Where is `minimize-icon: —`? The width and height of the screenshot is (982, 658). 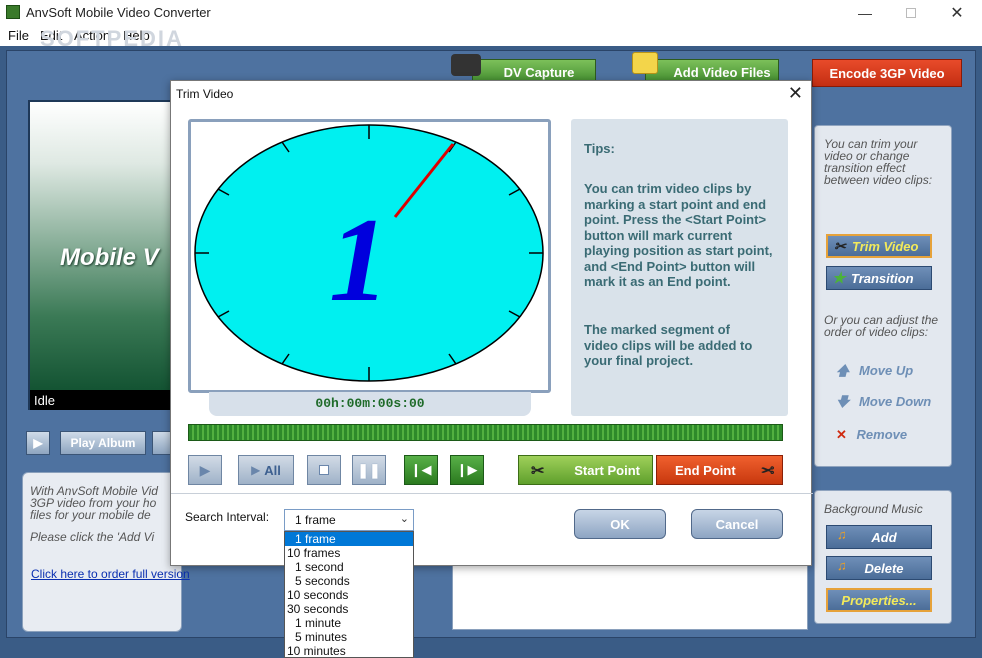
minimize-icon: — is located at coordinates (865, 13).